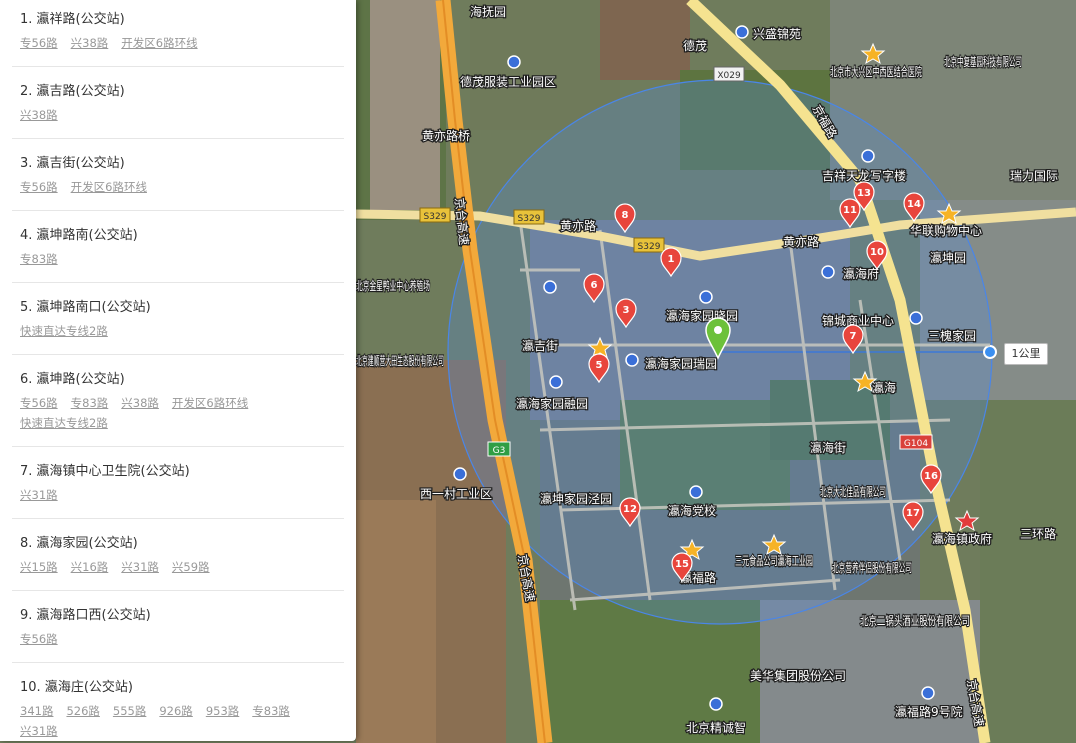  What do you see at coordinates (1026, 354) in the screenshot?
I see `scale-label: 1公里` at bounding box center [1026, 354].